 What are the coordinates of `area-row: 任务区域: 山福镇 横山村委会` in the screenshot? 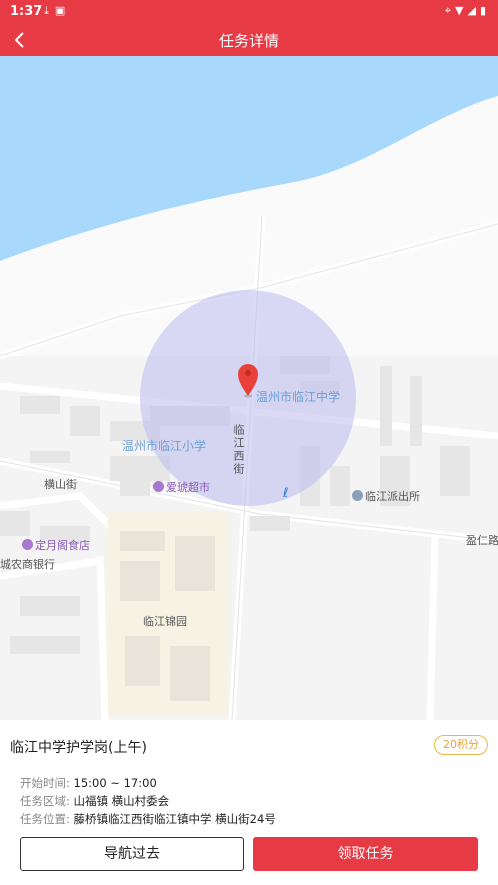 It's located at (95, 801).